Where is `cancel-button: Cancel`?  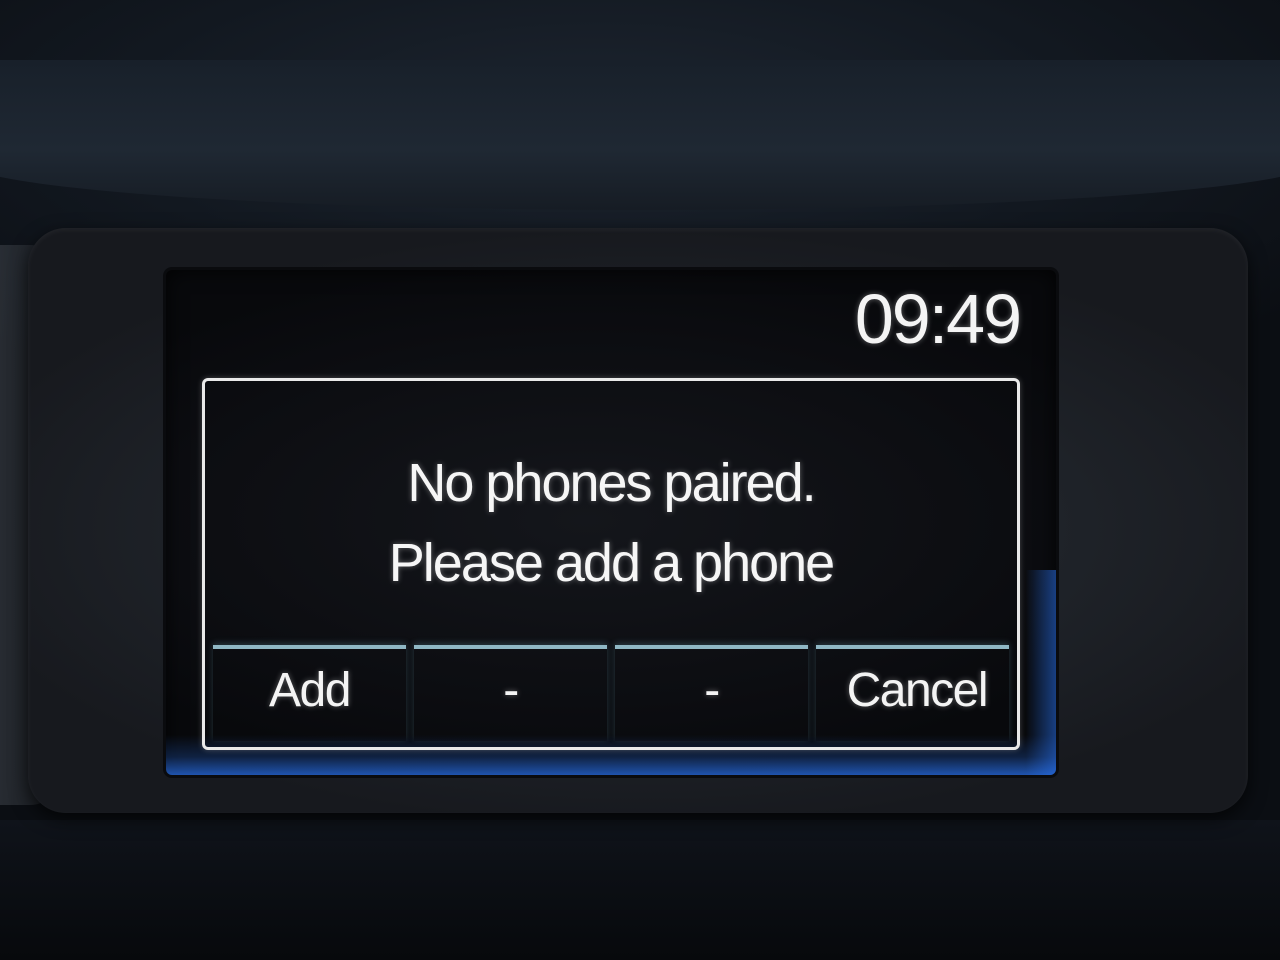 cancel-button: Cancel is located at coordinates (912, 693).